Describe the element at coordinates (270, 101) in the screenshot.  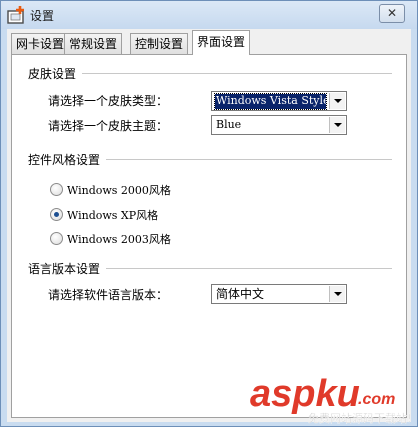
I see `skin-type-value: Windows Vista Style` at that location.